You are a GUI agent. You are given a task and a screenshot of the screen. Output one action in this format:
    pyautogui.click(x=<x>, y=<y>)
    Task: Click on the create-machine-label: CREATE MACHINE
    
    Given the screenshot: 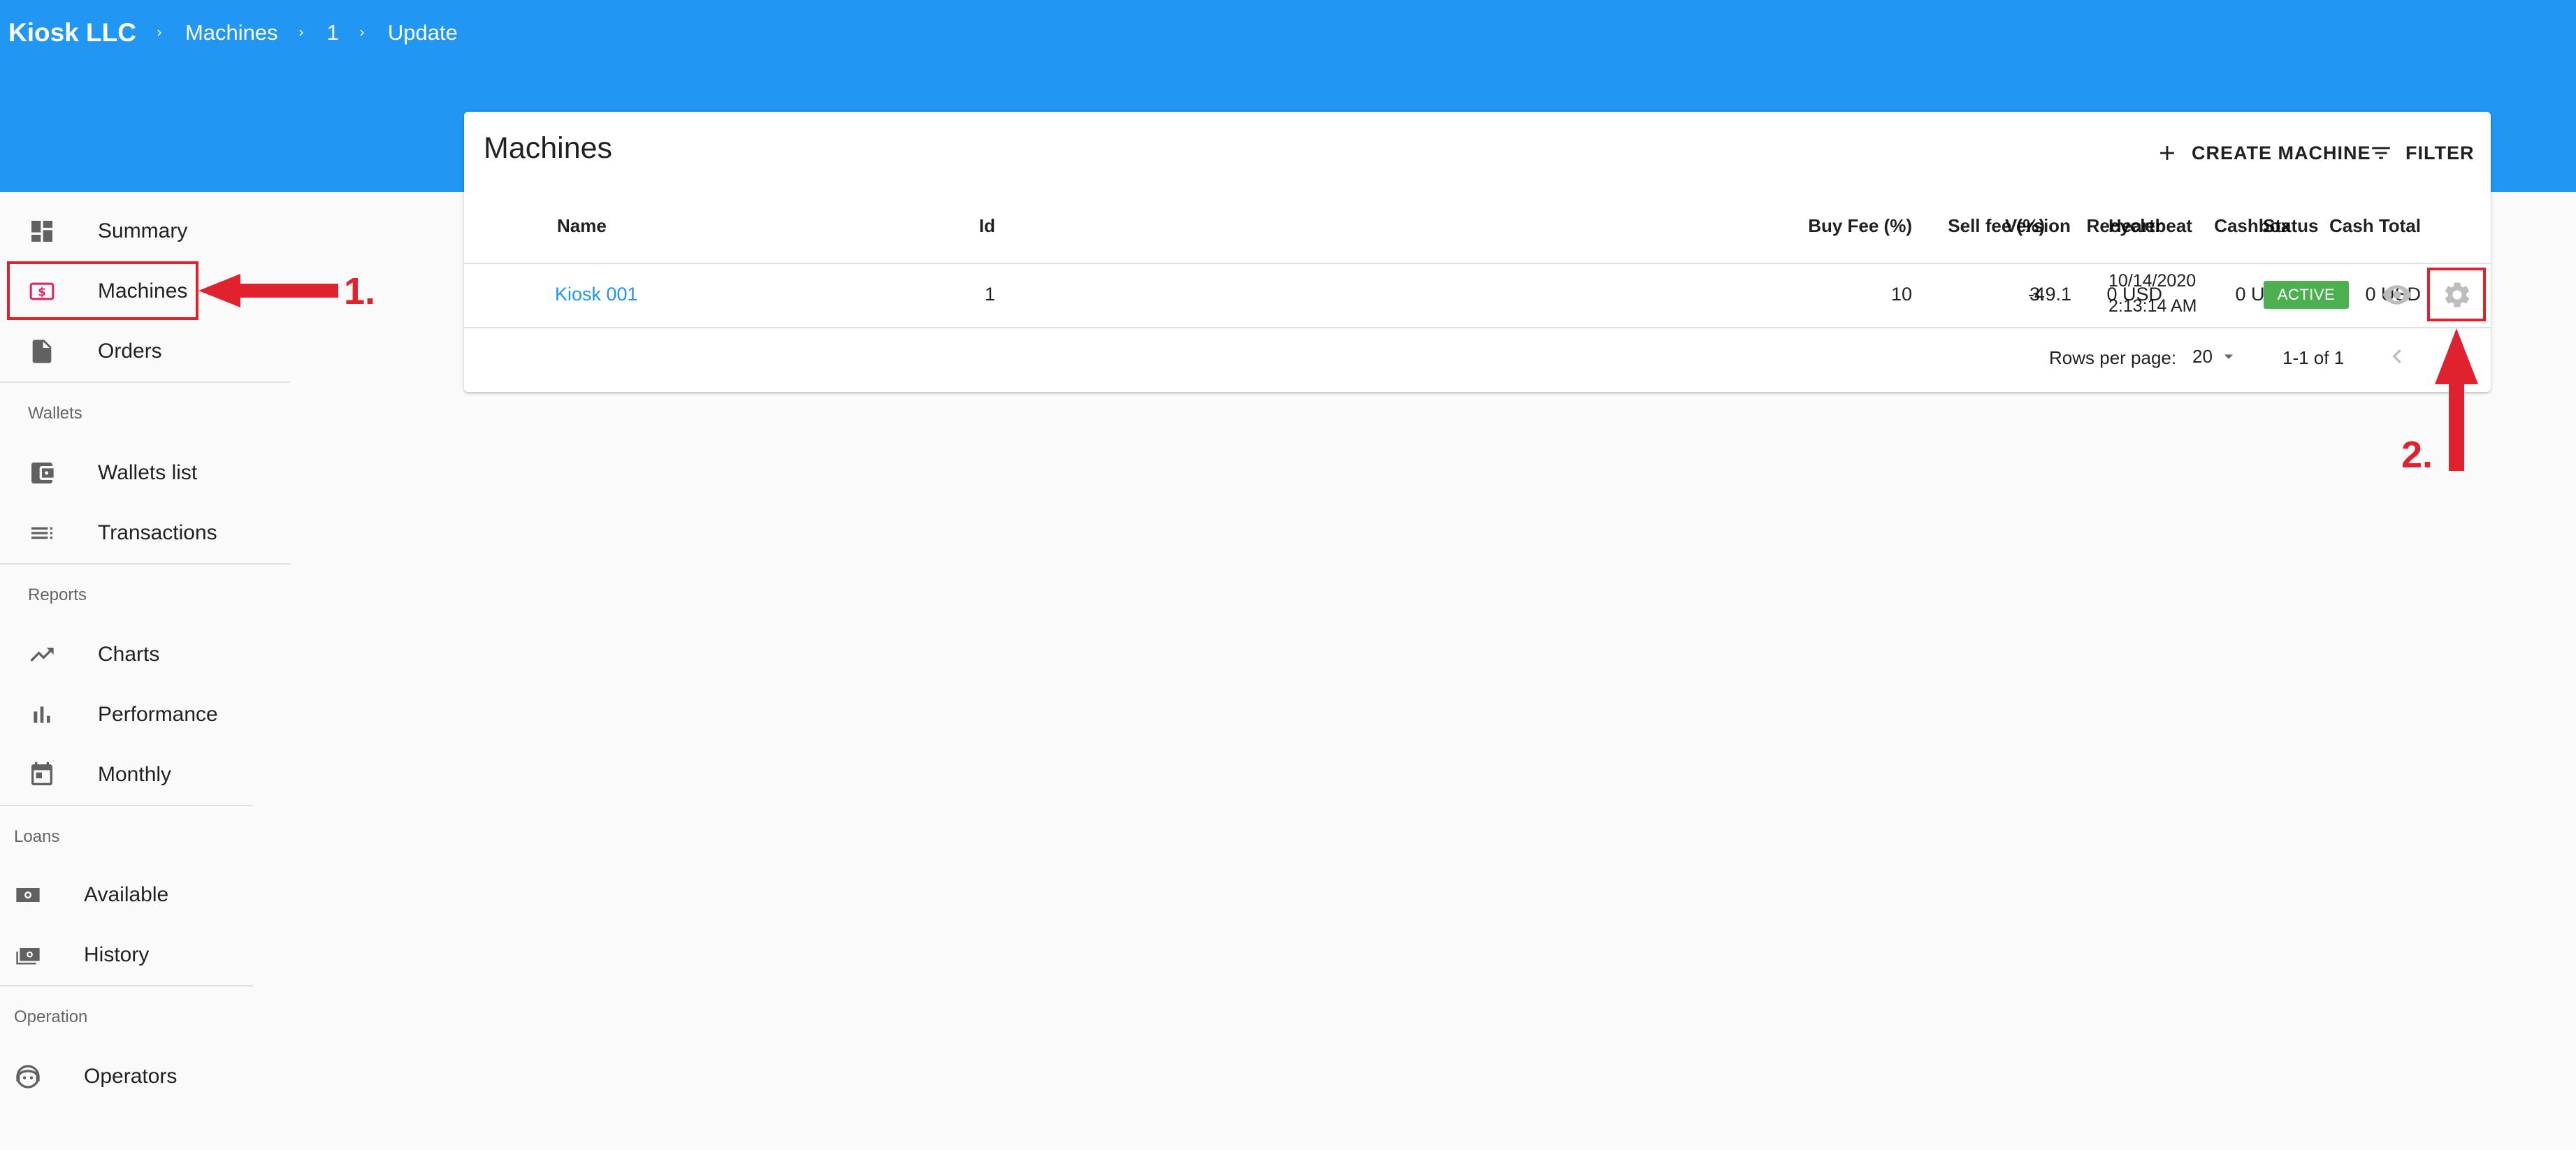 What is the action you would take?
    pyautogui.click(x=2282, y=153)
    